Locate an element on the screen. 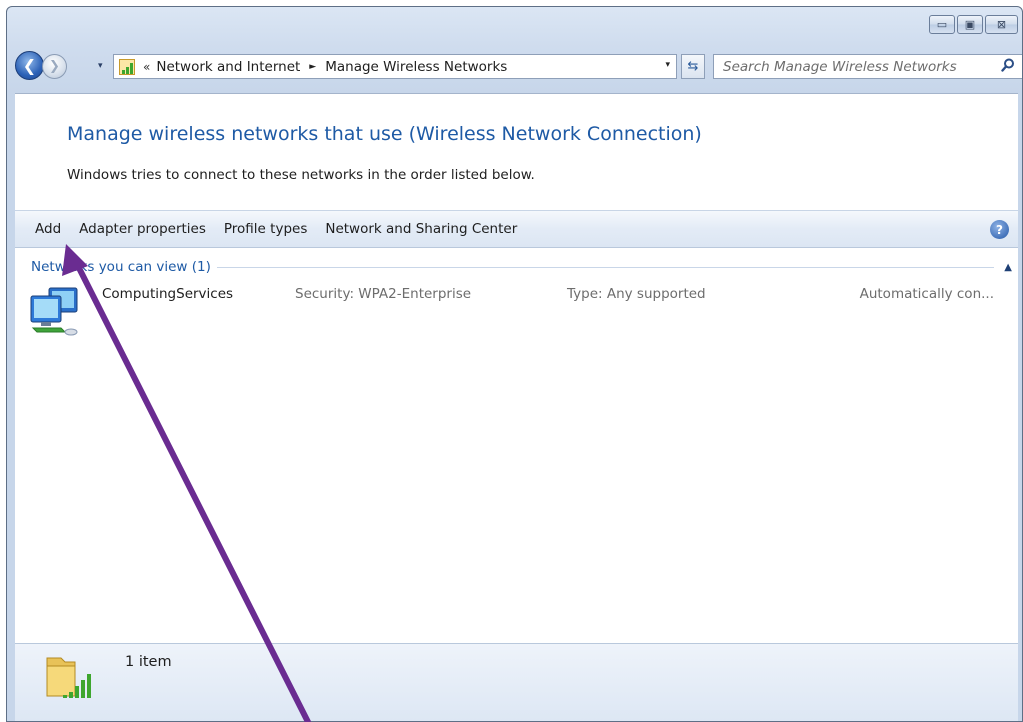 Image resolution: width=1023 pixels, height=722 pixels. collapse-icon: ▲ is located at coordinates (1008, 267).